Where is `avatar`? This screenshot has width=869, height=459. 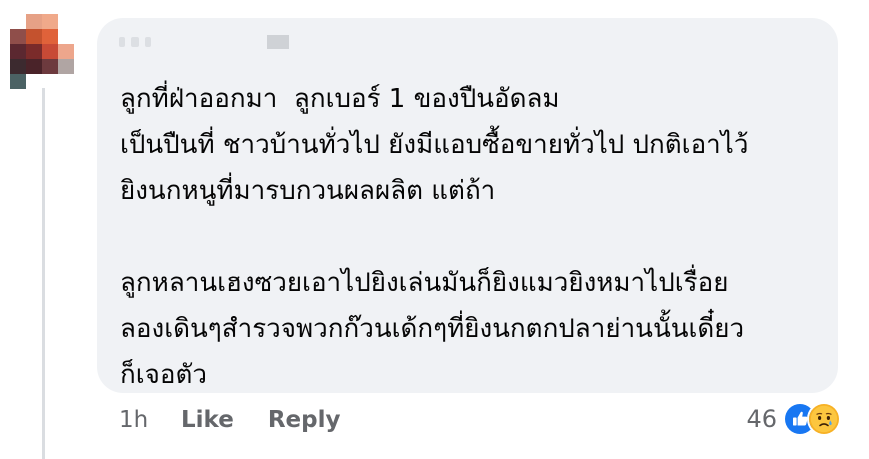 avatar is located at coordinates (42, 51).